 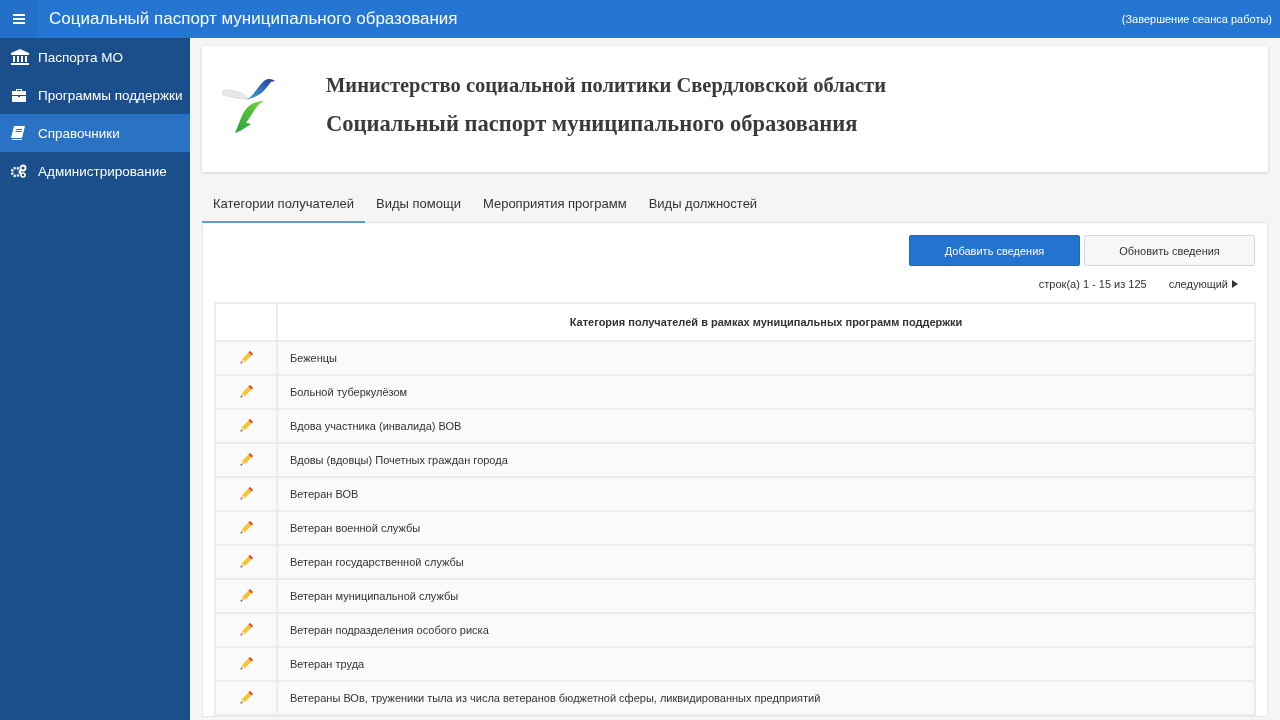 What do you see at coordinates (95, 133) in the screenshot?
I see `sidebar-item: Справочники` at bounding box center [95, 133].